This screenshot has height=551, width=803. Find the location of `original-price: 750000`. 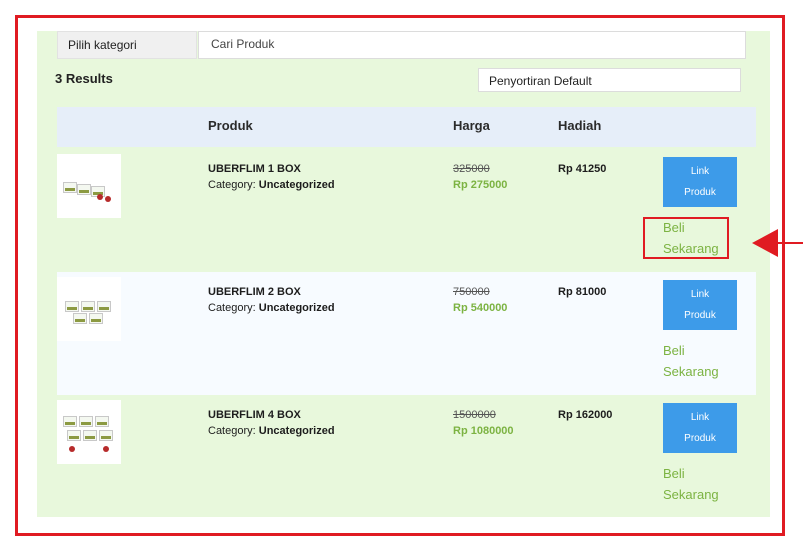

original-price: 750000 is located at coordinates (471, 292).